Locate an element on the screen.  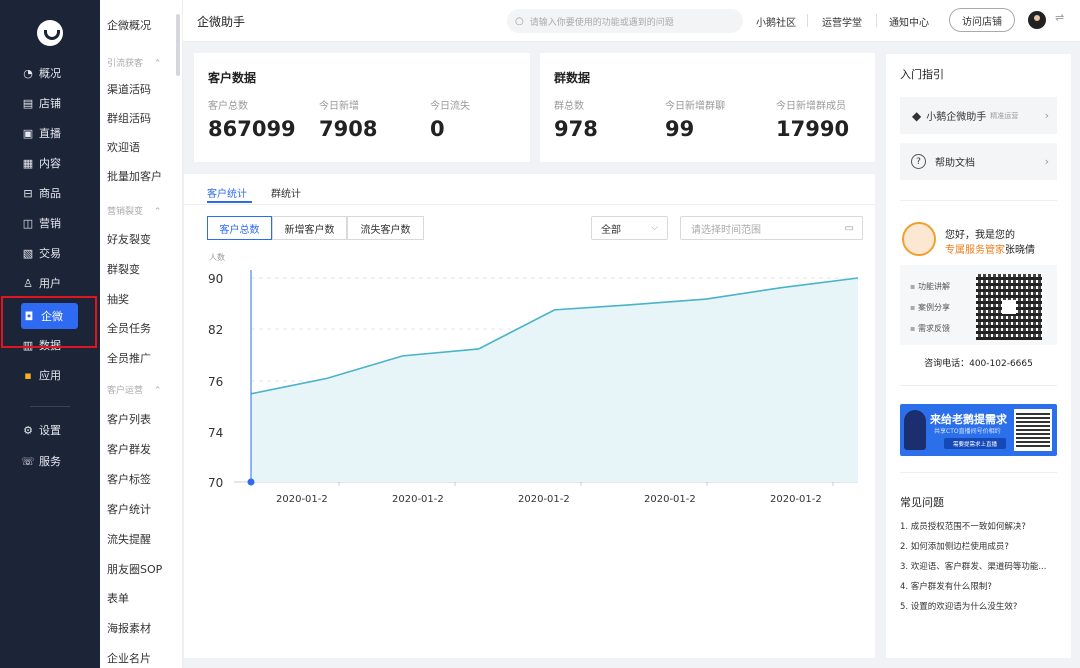
nav-item-user: ♙ 用户 is located at coordinates (58, 283).